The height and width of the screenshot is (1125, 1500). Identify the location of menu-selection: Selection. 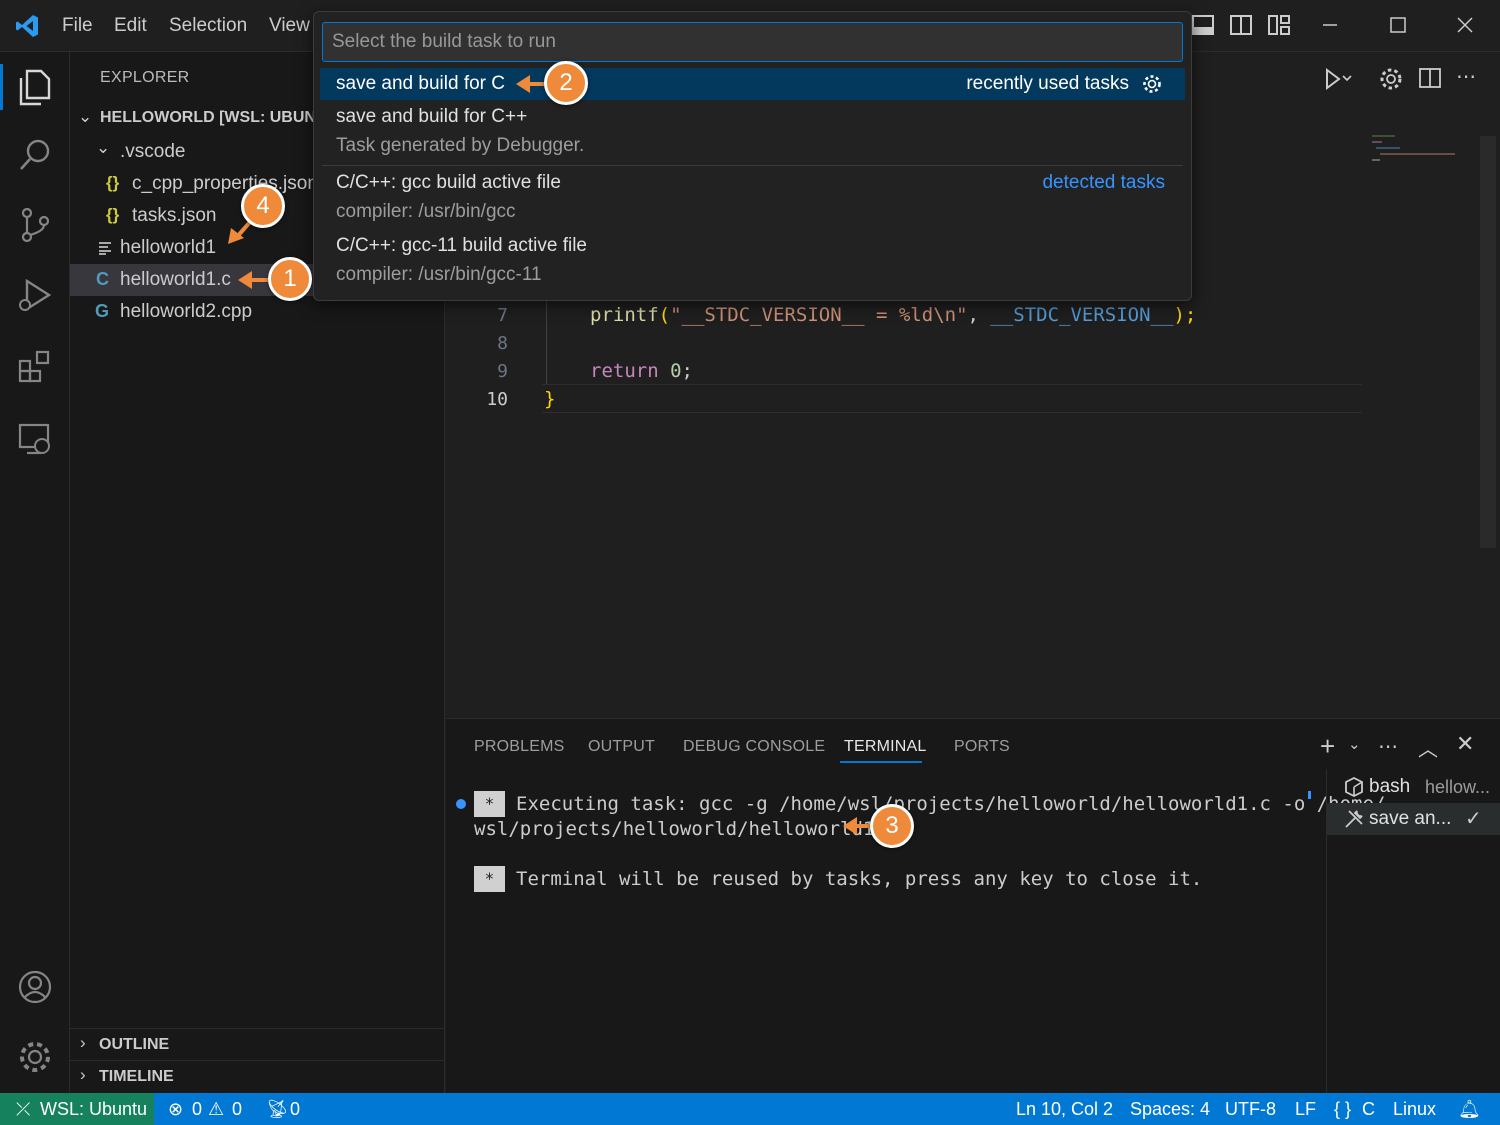
(208, 26).